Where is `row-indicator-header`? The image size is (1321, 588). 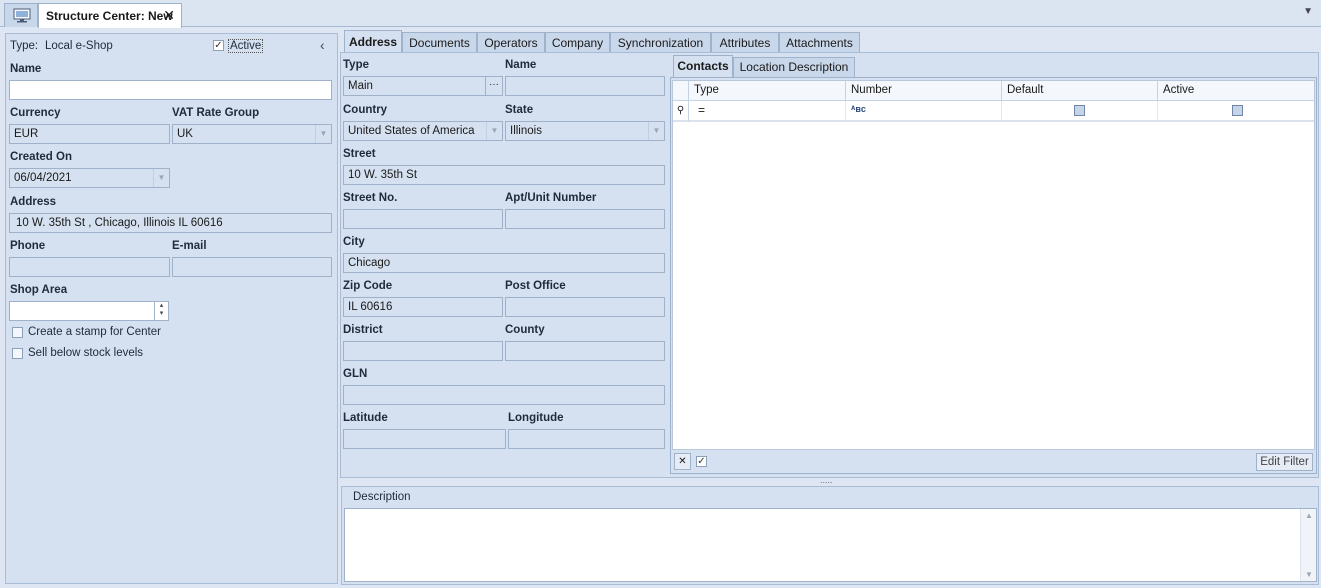
row-indicator-header is located at coordinates (681, 91).